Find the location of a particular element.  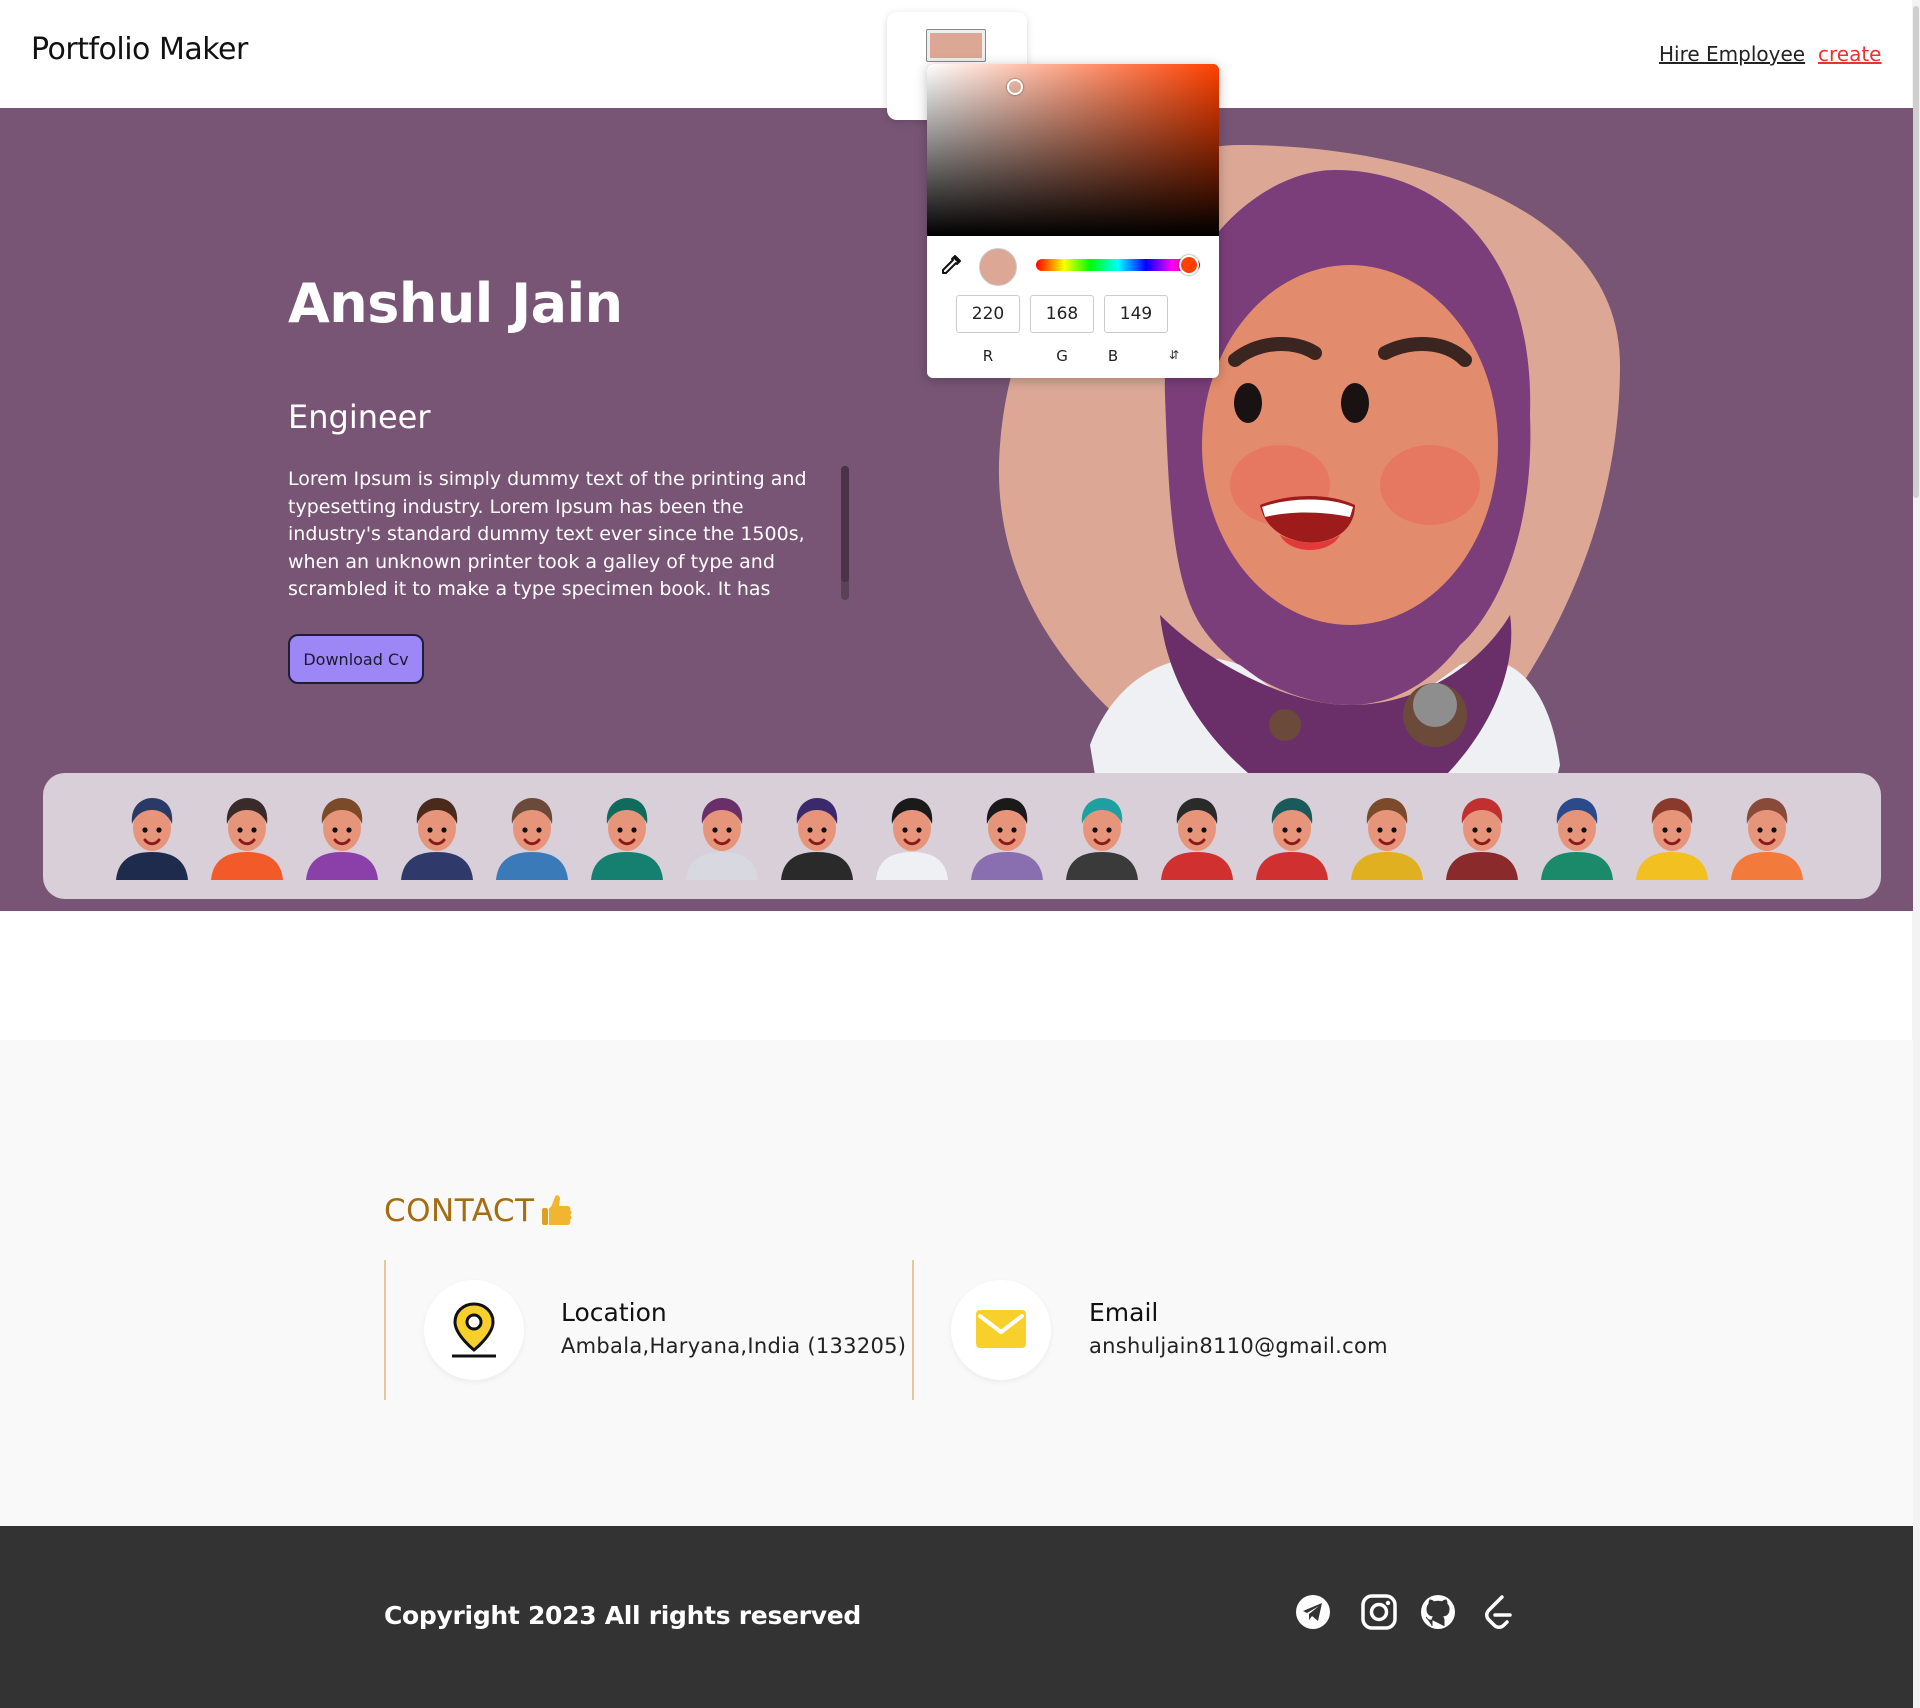

avatar-headset-gamer is located at coordinates (1292, 836).